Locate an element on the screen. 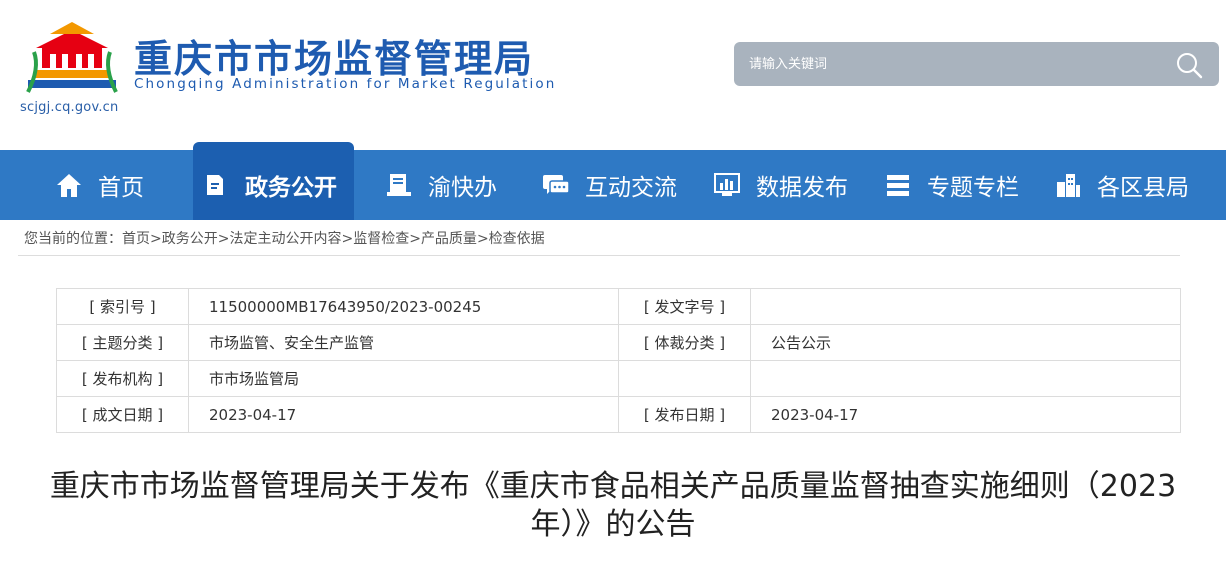 The image size is (1226, 565). genre-value: 公告公示 is located at coordinates (965, 342).